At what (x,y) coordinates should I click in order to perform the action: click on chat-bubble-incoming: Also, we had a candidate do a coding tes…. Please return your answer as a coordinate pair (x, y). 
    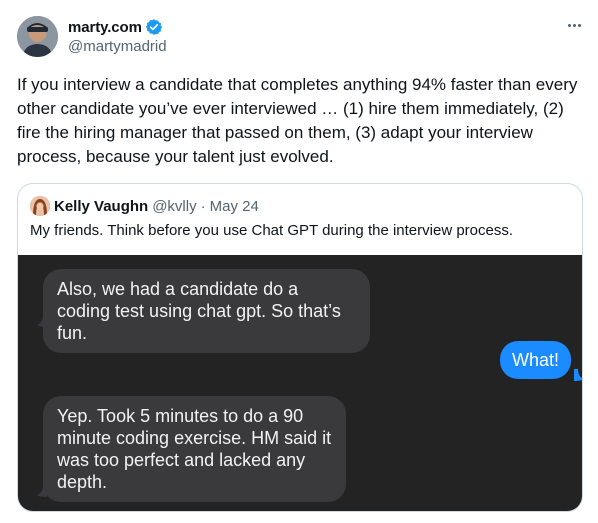
    Looking at the image, I should click on (206, 311).